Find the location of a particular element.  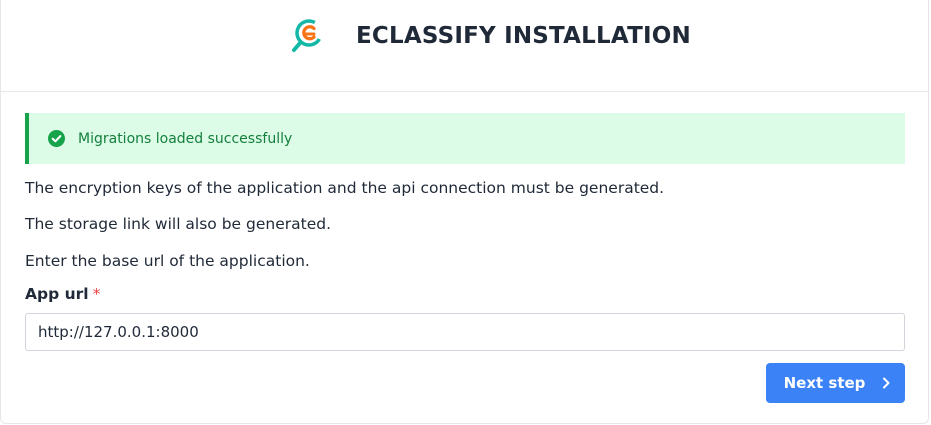

check-circle-icon is located at coordinates (56, 138).